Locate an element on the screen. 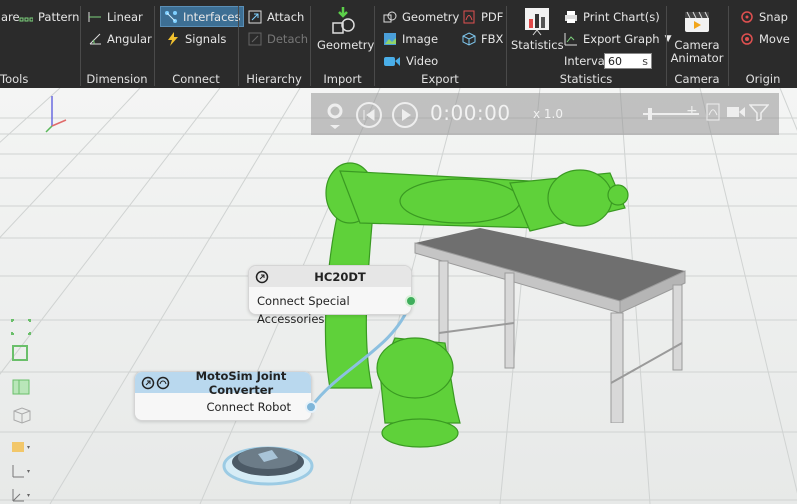 This screenshot has width=797, height=504. robot-node-header: HC20DT is located at coordinates (330, 276).